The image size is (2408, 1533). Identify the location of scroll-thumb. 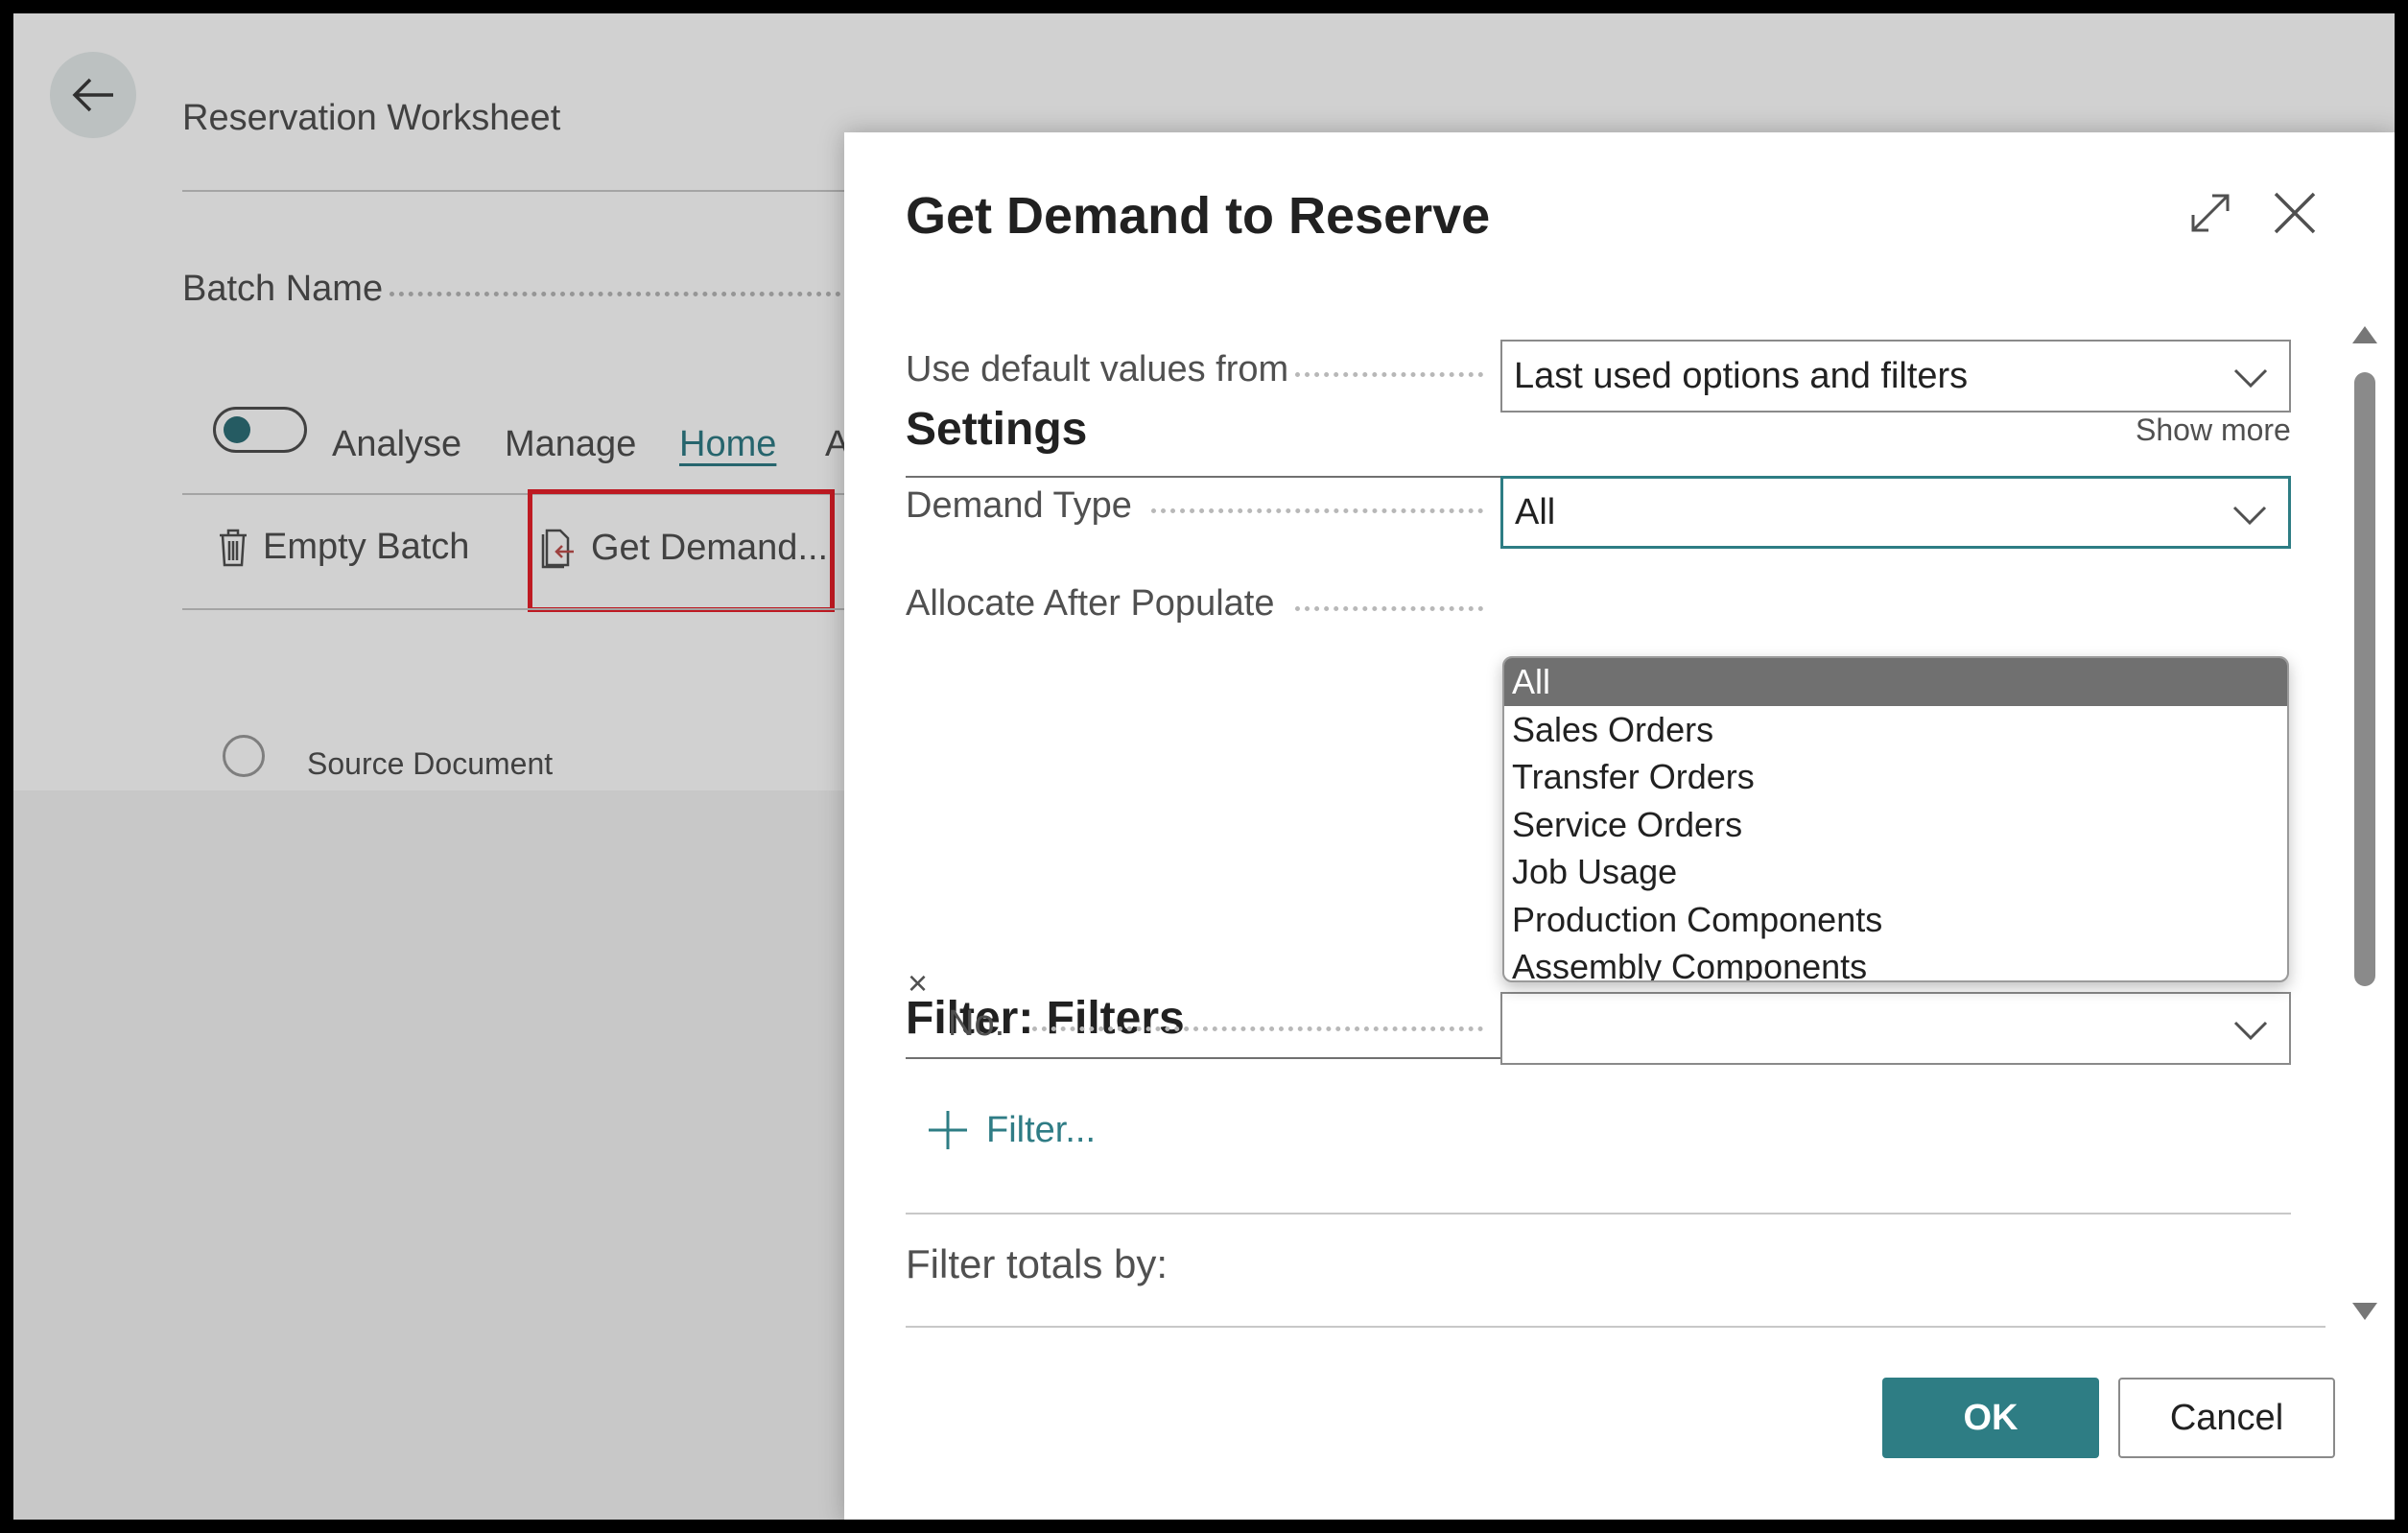
(2364, 679).